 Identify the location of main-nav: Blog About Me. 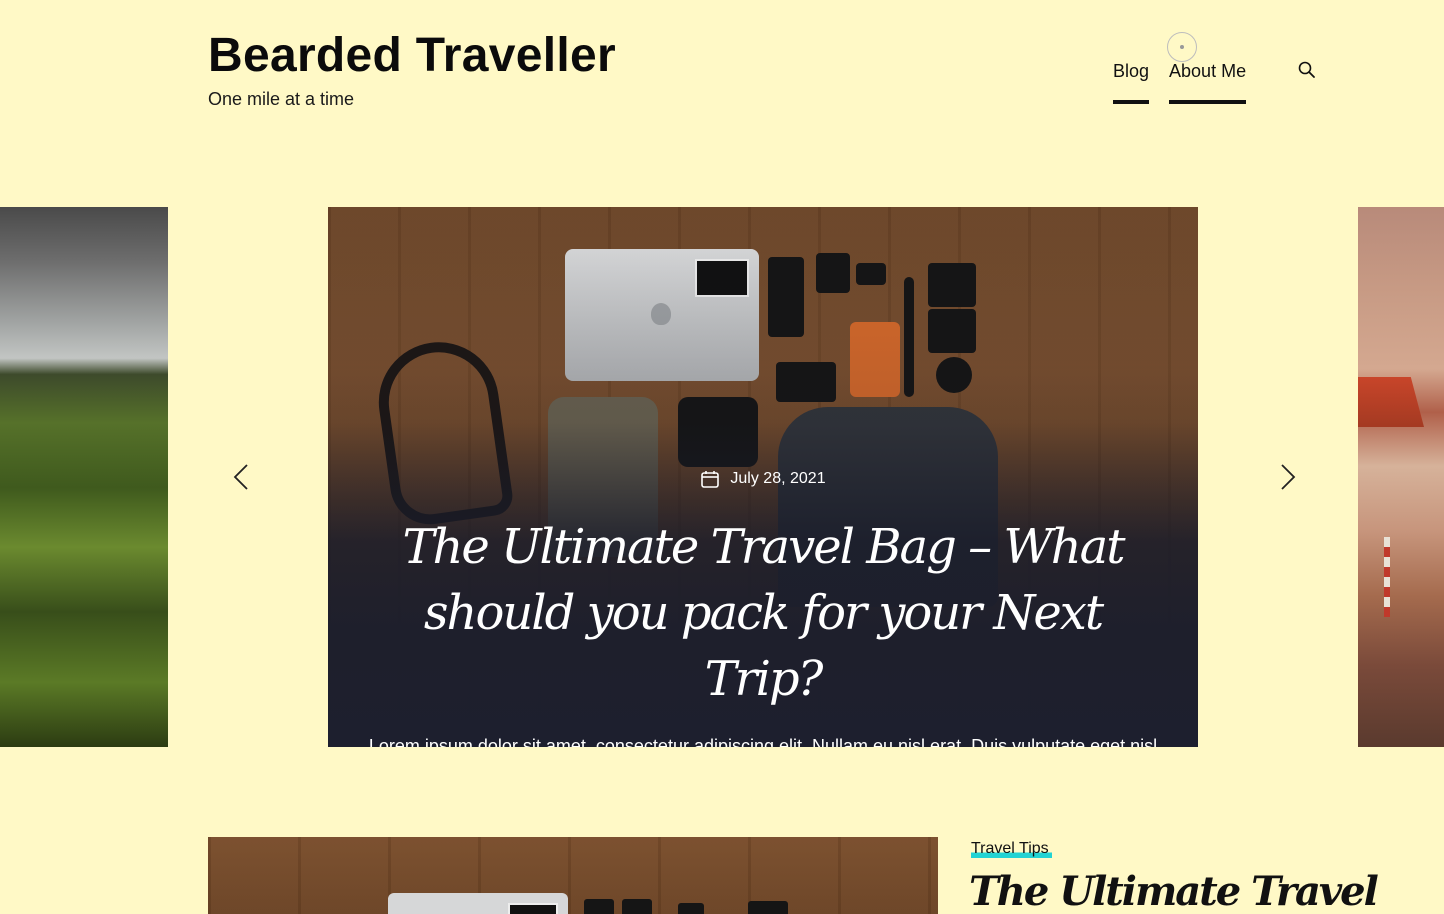
(1180, 82).